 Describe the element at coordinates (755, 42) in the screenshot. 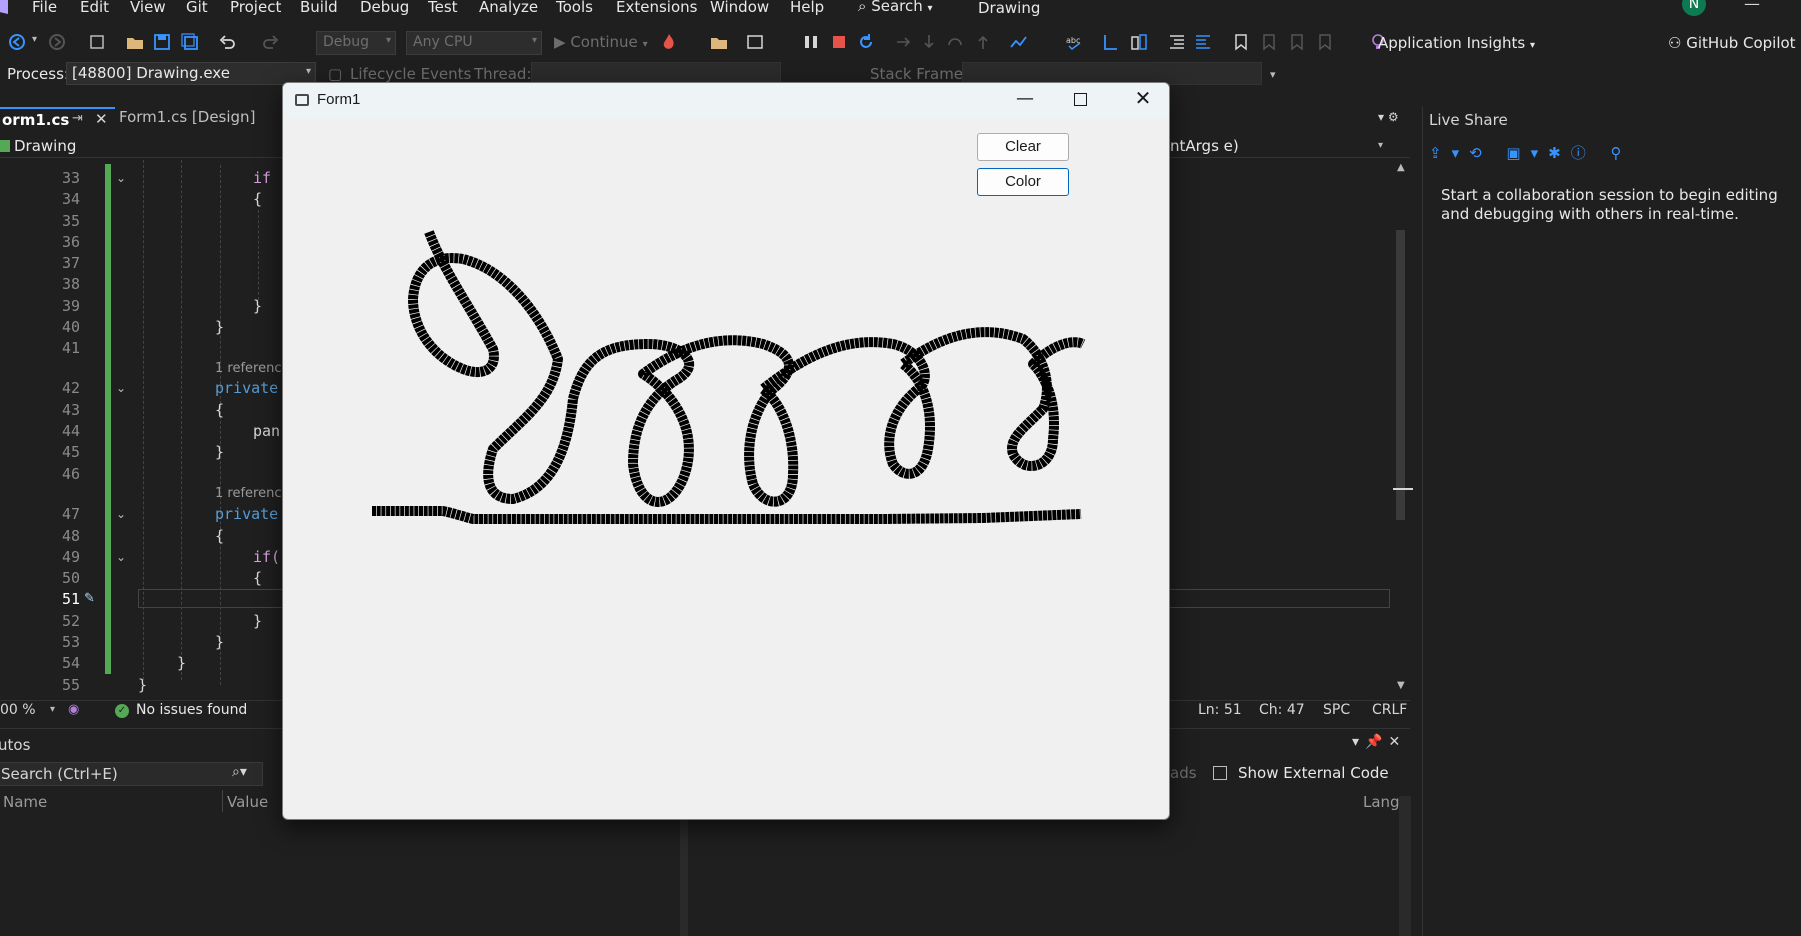

I see `diagnostic-tools-icon` at that location.